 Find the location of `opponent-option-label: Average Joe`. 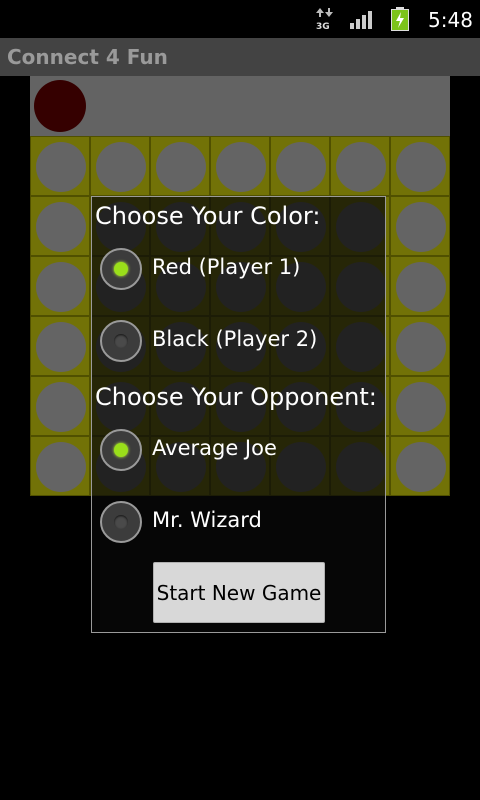

opponent-option-label: Average Joe is located at coordinates (214, 448).